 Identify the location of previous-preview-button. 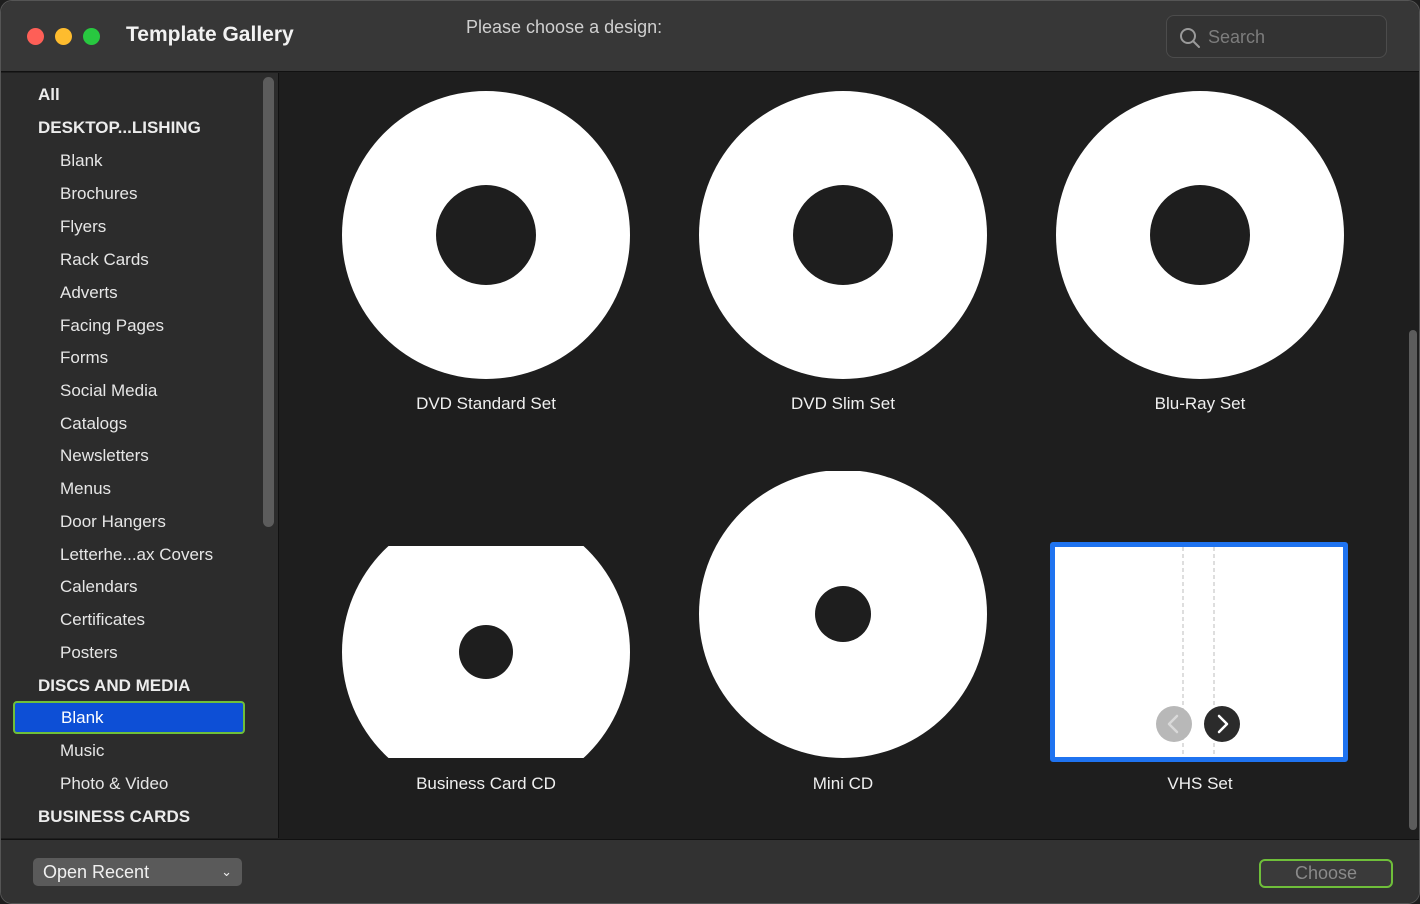
(1174, 724).